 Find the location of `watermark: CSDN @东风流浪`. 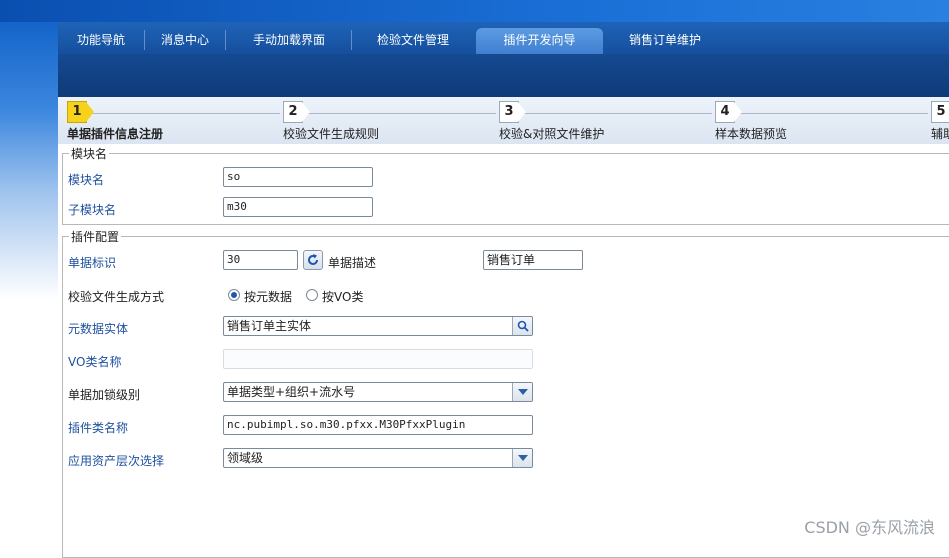

watermark: CSDN @东风流浪 is located at coordinates (869, 527).